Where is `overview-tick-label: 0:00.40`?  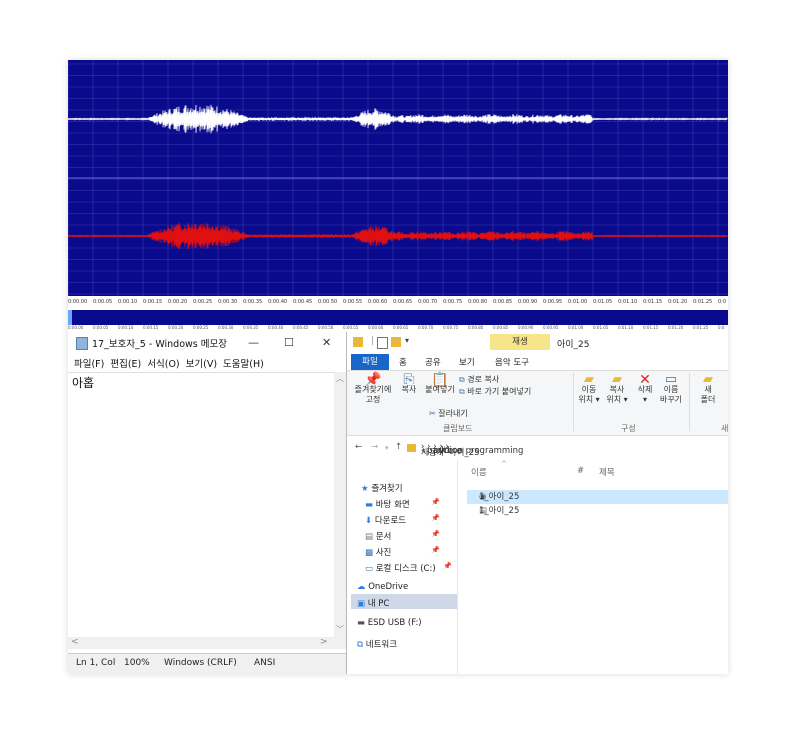 overview-tick-label: 0:00.40 is located at coordinates (276, 327).